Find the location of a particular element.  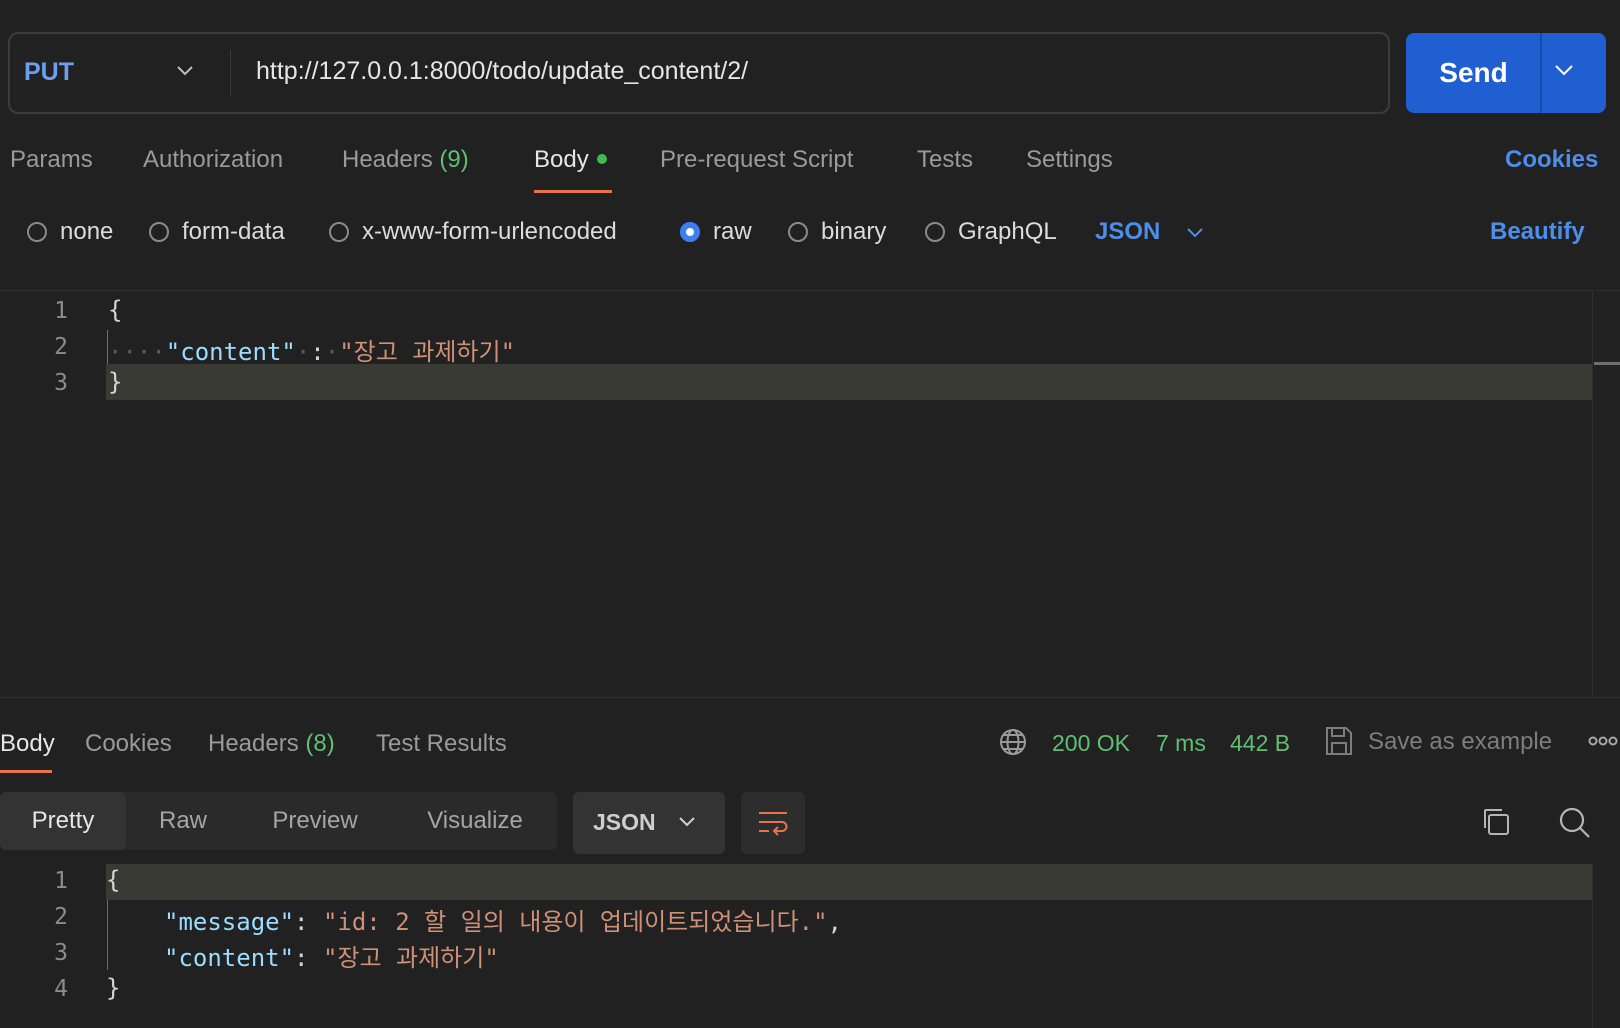

response-open-brace: { is located at coordinates (113, 880).